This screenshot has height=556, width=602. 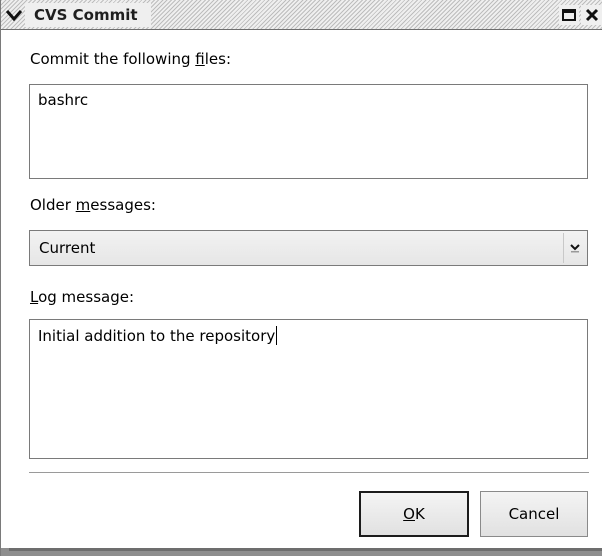 I want to click on older-messages-label-prefix: Older, so click(x=53, y=205).